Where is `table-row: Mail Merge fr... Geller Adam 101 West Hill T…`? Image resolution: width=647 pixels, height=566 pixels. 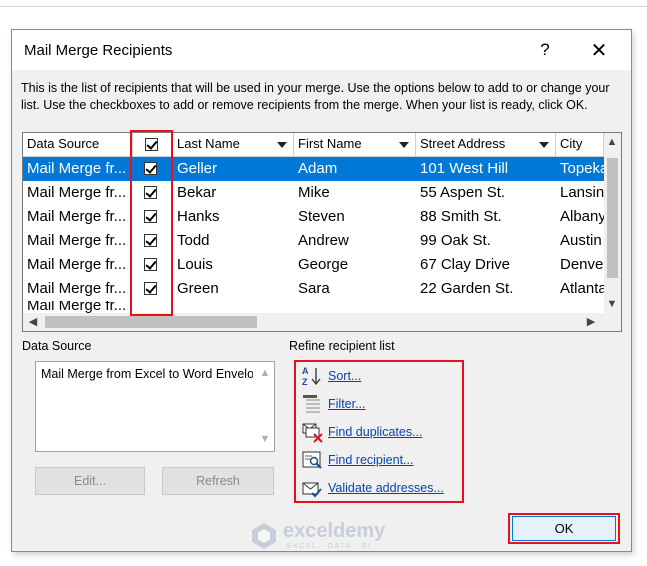 table-row: Mail Merge fr... Geller Adam 101 West Hill T… is located at coordinates (313, 169).